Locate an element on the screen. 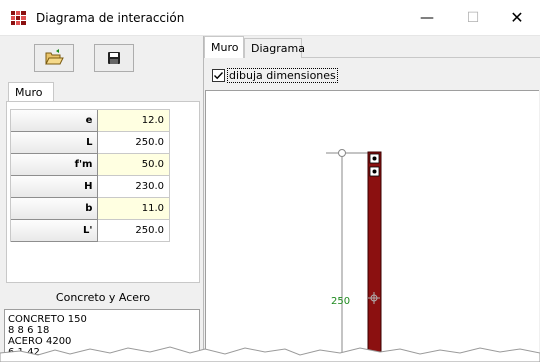  property-name: f'm is located at coordinates (55, 165).